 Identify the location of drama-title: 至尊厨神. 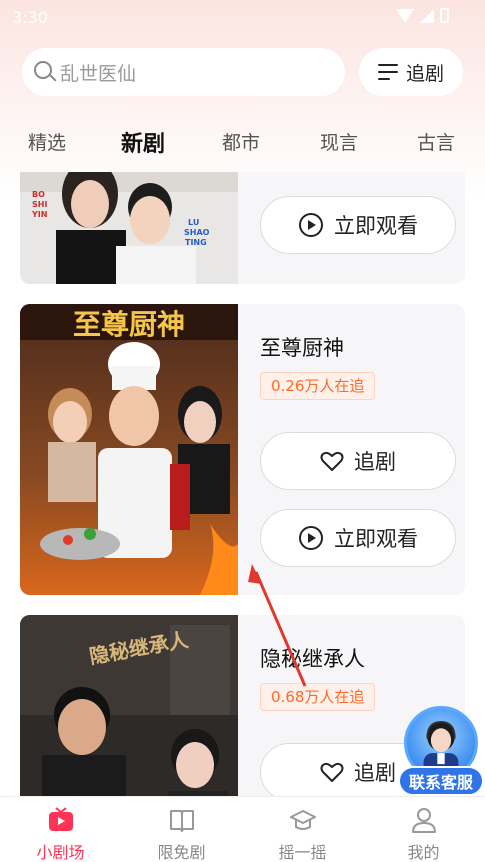
(302, 347).